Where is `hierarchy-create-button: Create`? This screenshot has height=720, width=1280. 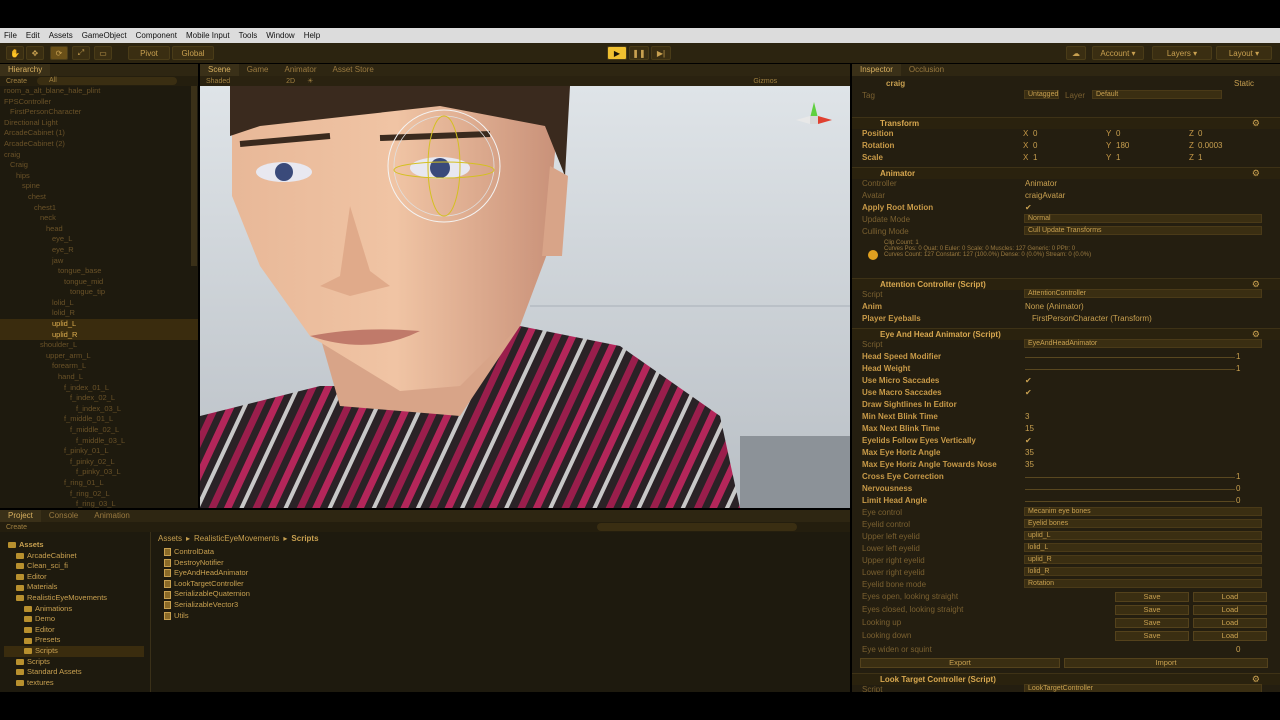 hierarchy-create-button: Create is located at coordinates (16, 81).